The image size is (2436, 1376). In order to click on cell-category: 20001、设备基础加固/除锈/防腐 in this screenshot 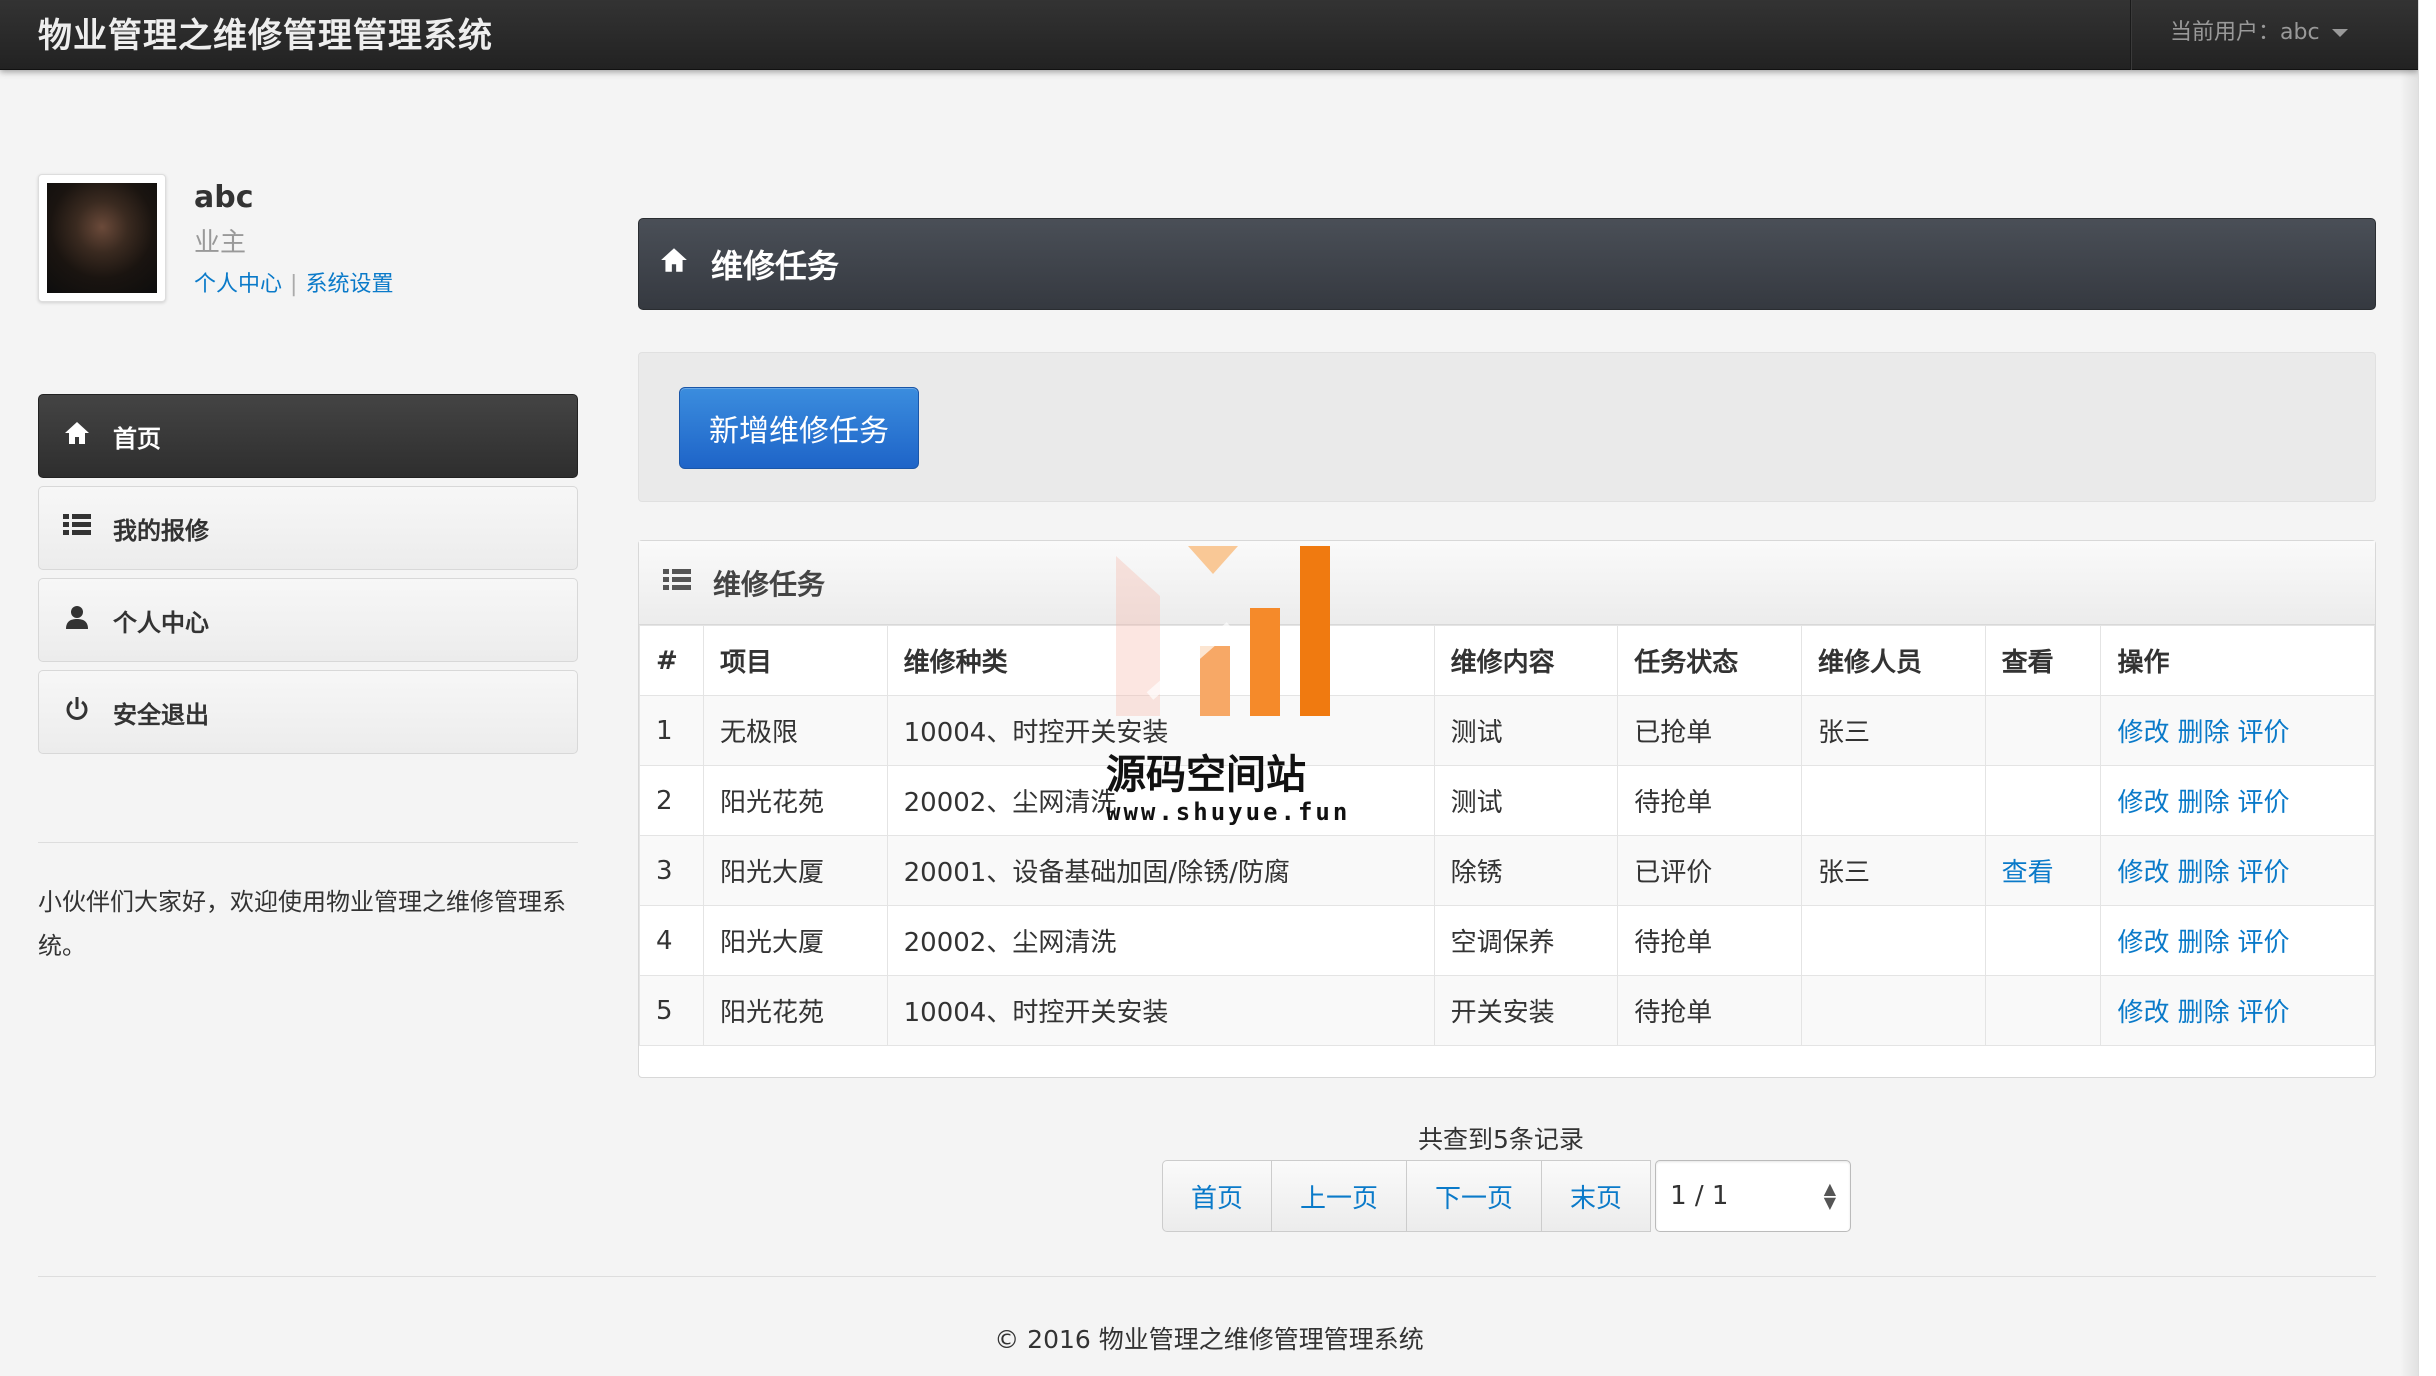, I will do `click(1160, 870)`.